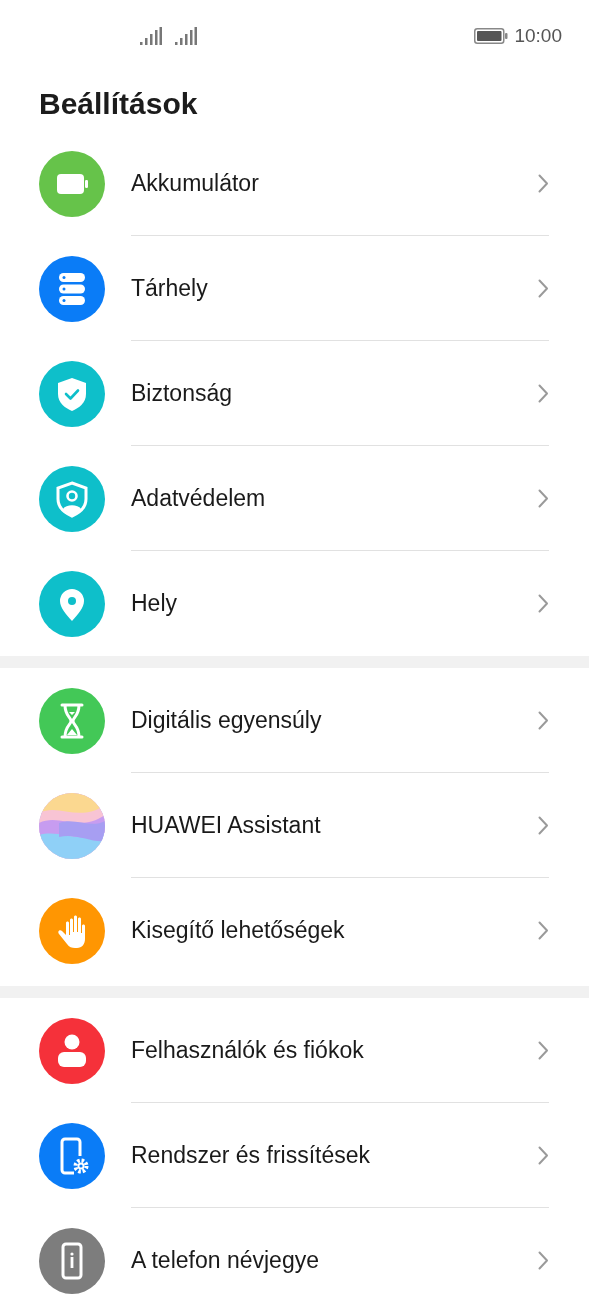 The height and width of the screenshot is (1309, 589). I want to click on settings-item: Digitális egyensúly, so click(226, 720).